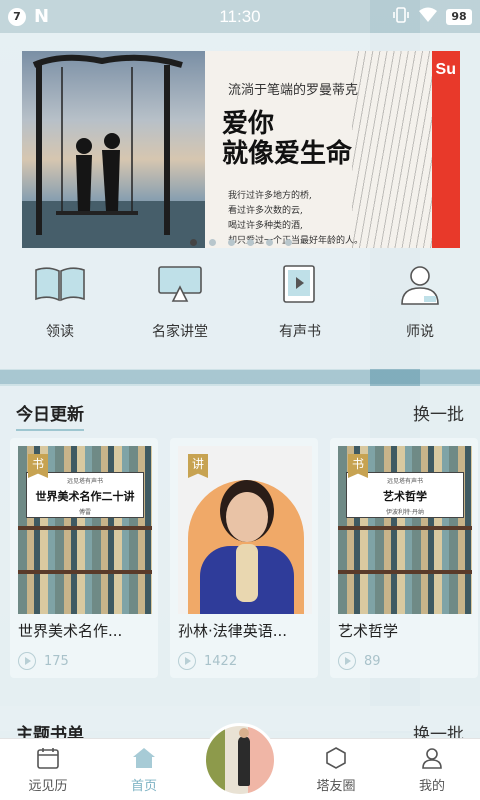 This screenshot has width=480, height=800. I want to click on nav-calendar: 远见历, so click(48, 769).